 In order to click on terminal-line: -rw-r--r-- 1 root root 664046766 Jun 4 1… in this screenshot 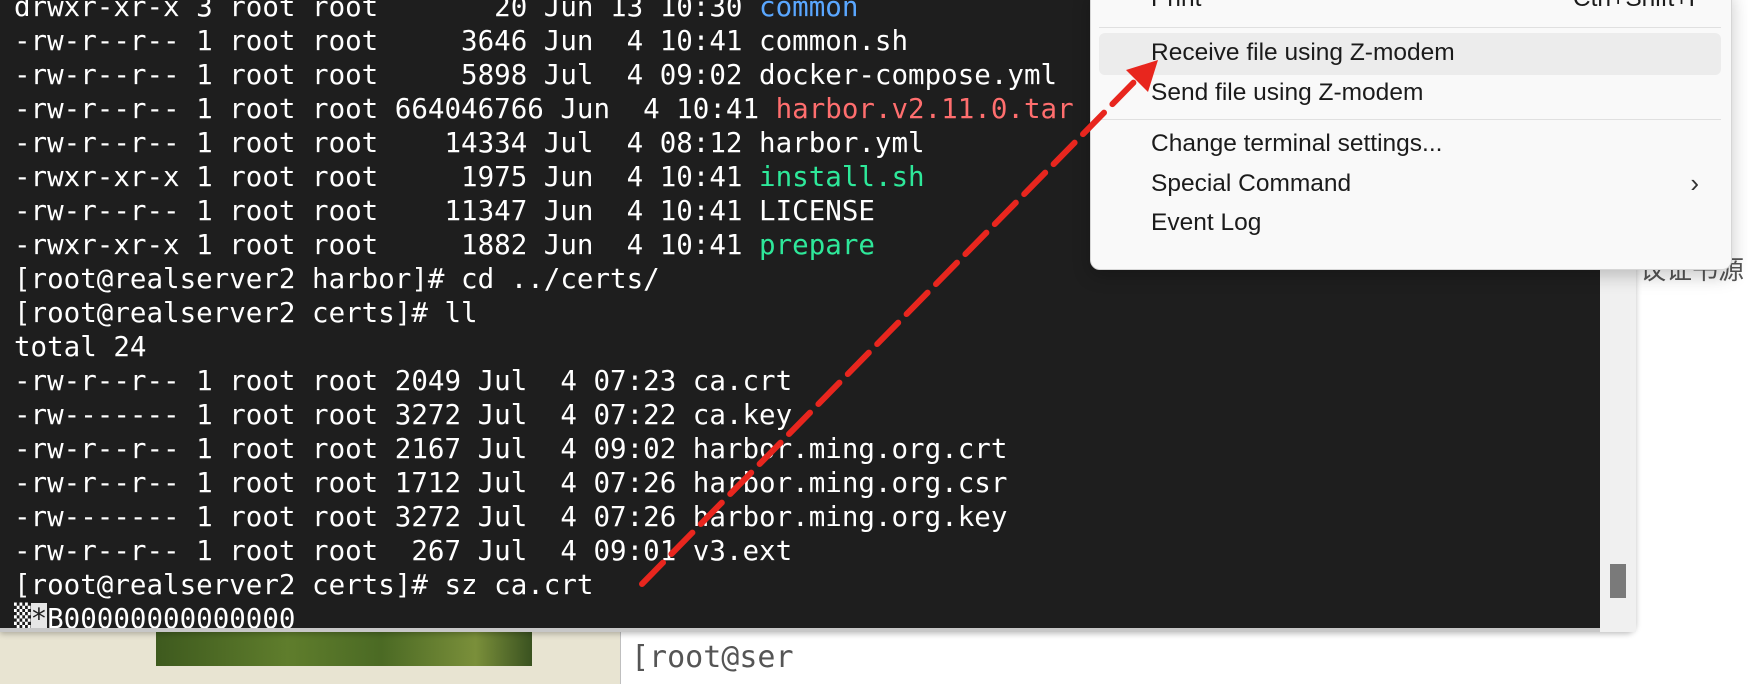, I will do `click(544, 109)`.